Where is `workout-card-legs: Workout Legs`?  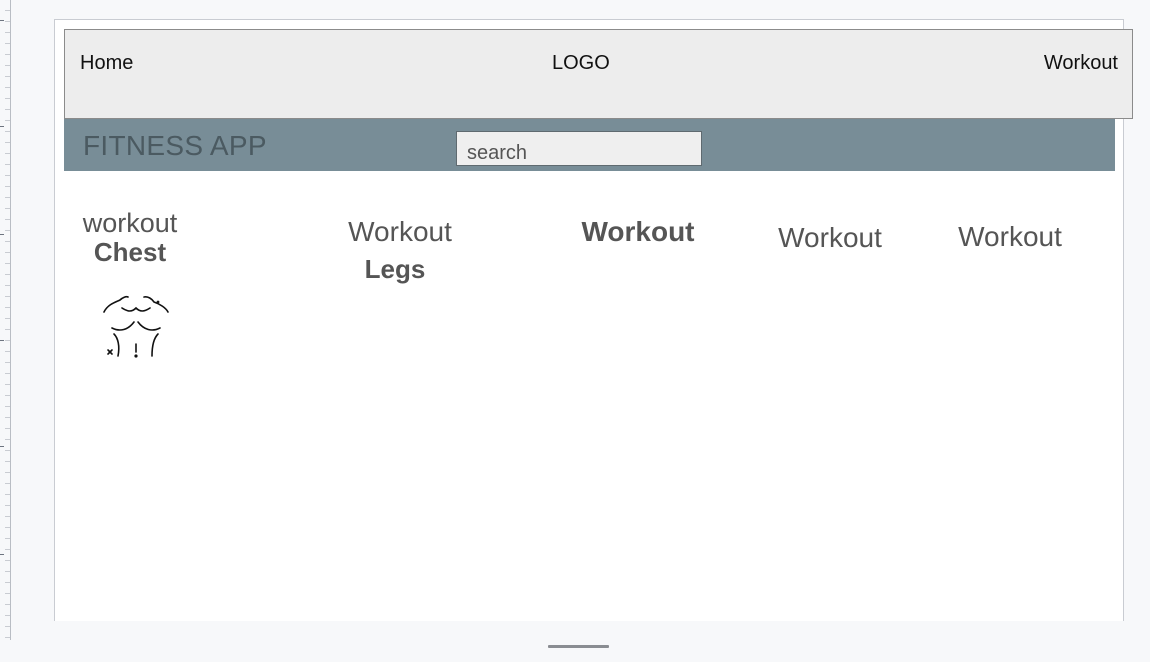
workout-card-legs: Workout Legs is located at coordinates (400, 250).